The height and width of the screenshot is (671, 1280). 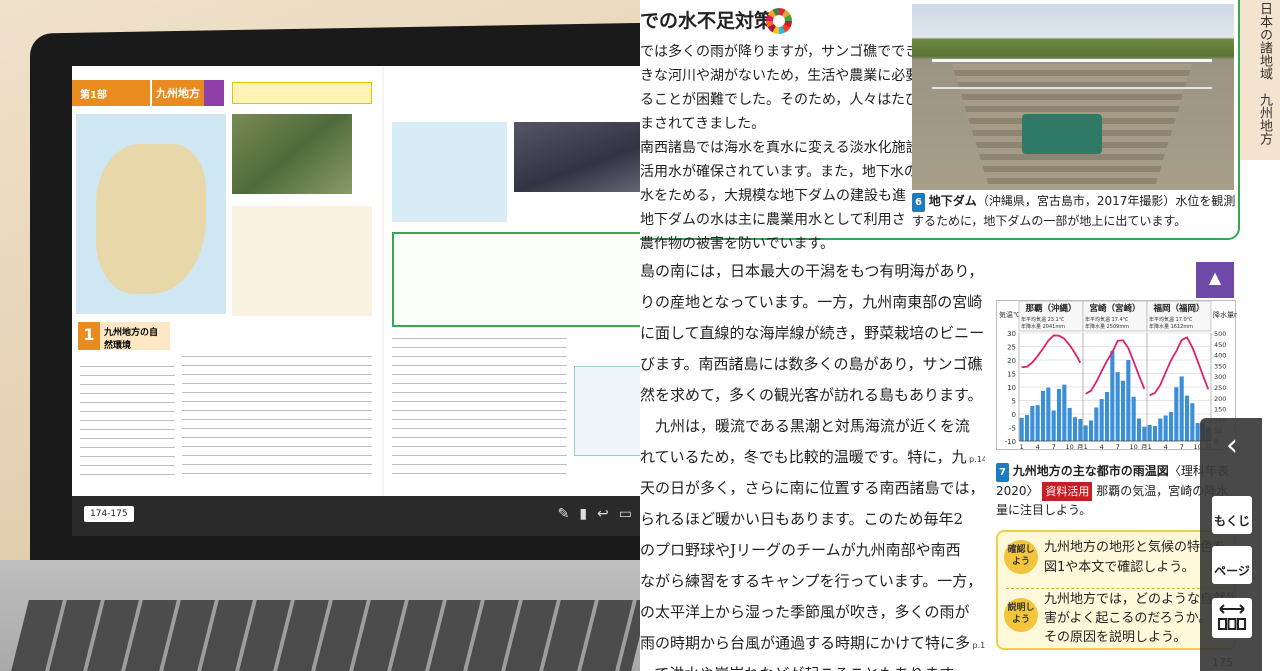 I want to click on figure-number: 6, so click(x=918, y=202).